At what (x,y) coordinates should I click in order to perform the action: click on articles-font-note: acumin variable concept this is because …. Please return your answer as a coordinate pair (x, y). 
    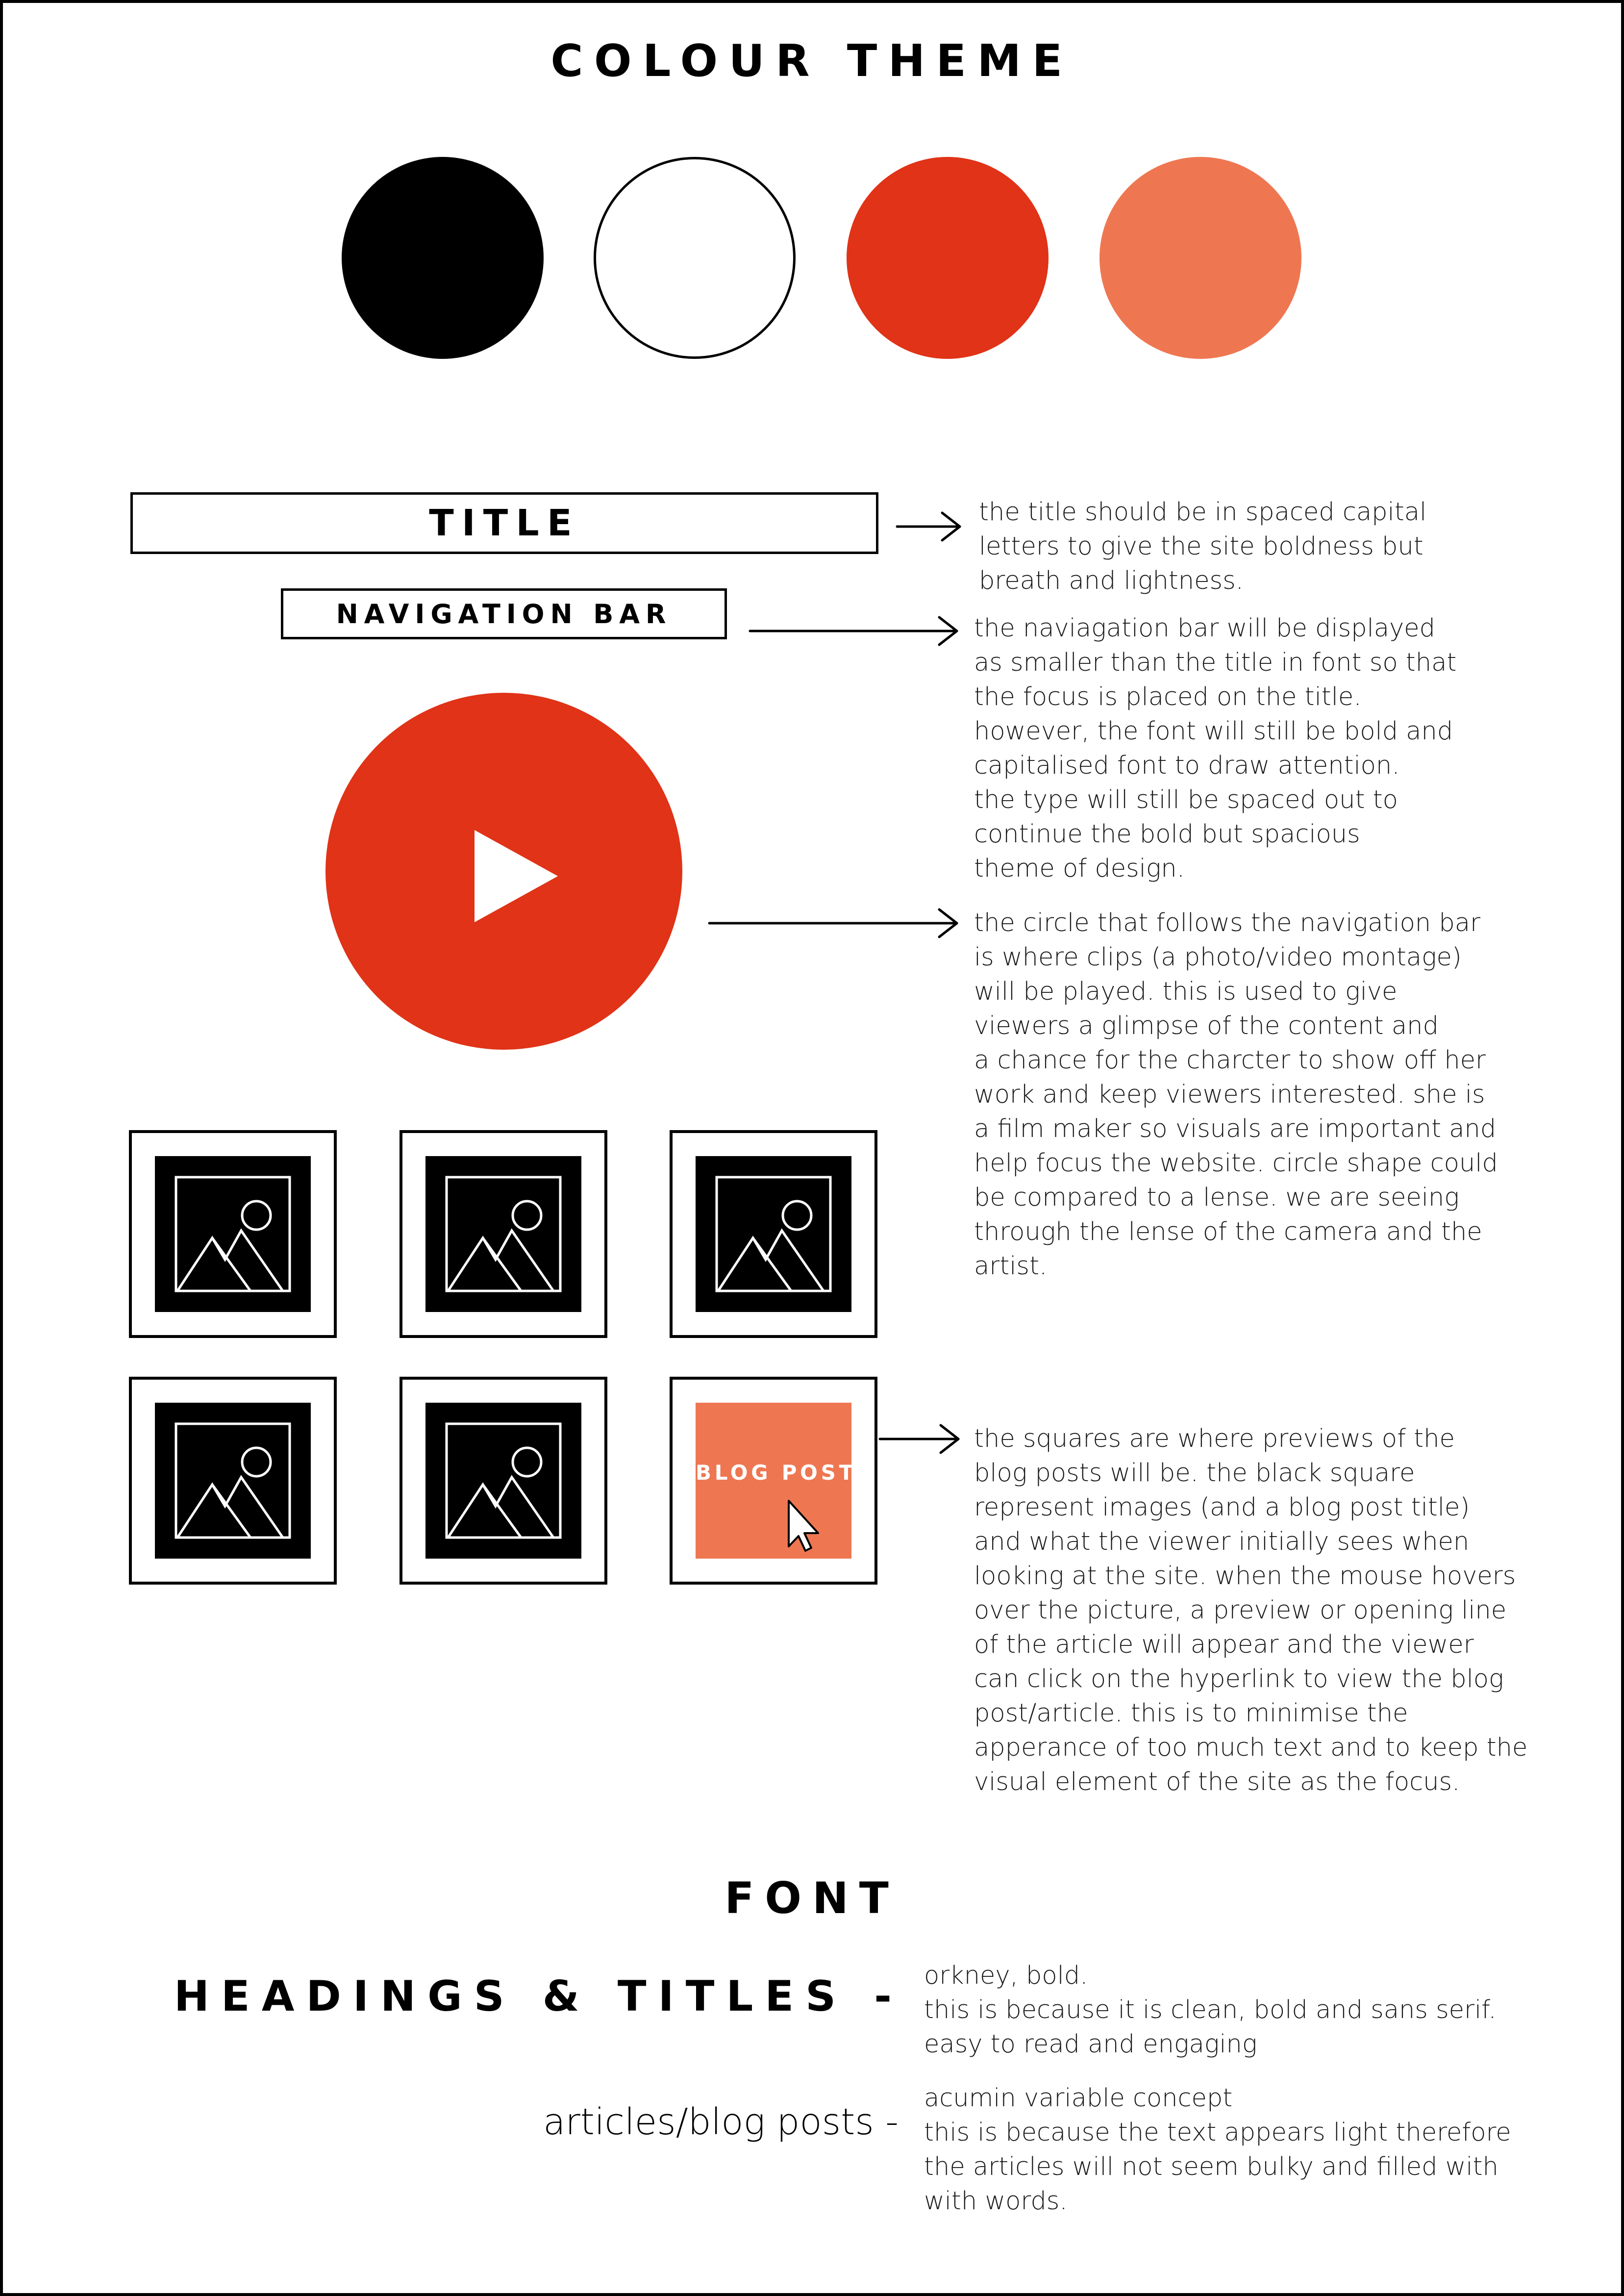
    Looking at the image, I should click on (1217, 2150).